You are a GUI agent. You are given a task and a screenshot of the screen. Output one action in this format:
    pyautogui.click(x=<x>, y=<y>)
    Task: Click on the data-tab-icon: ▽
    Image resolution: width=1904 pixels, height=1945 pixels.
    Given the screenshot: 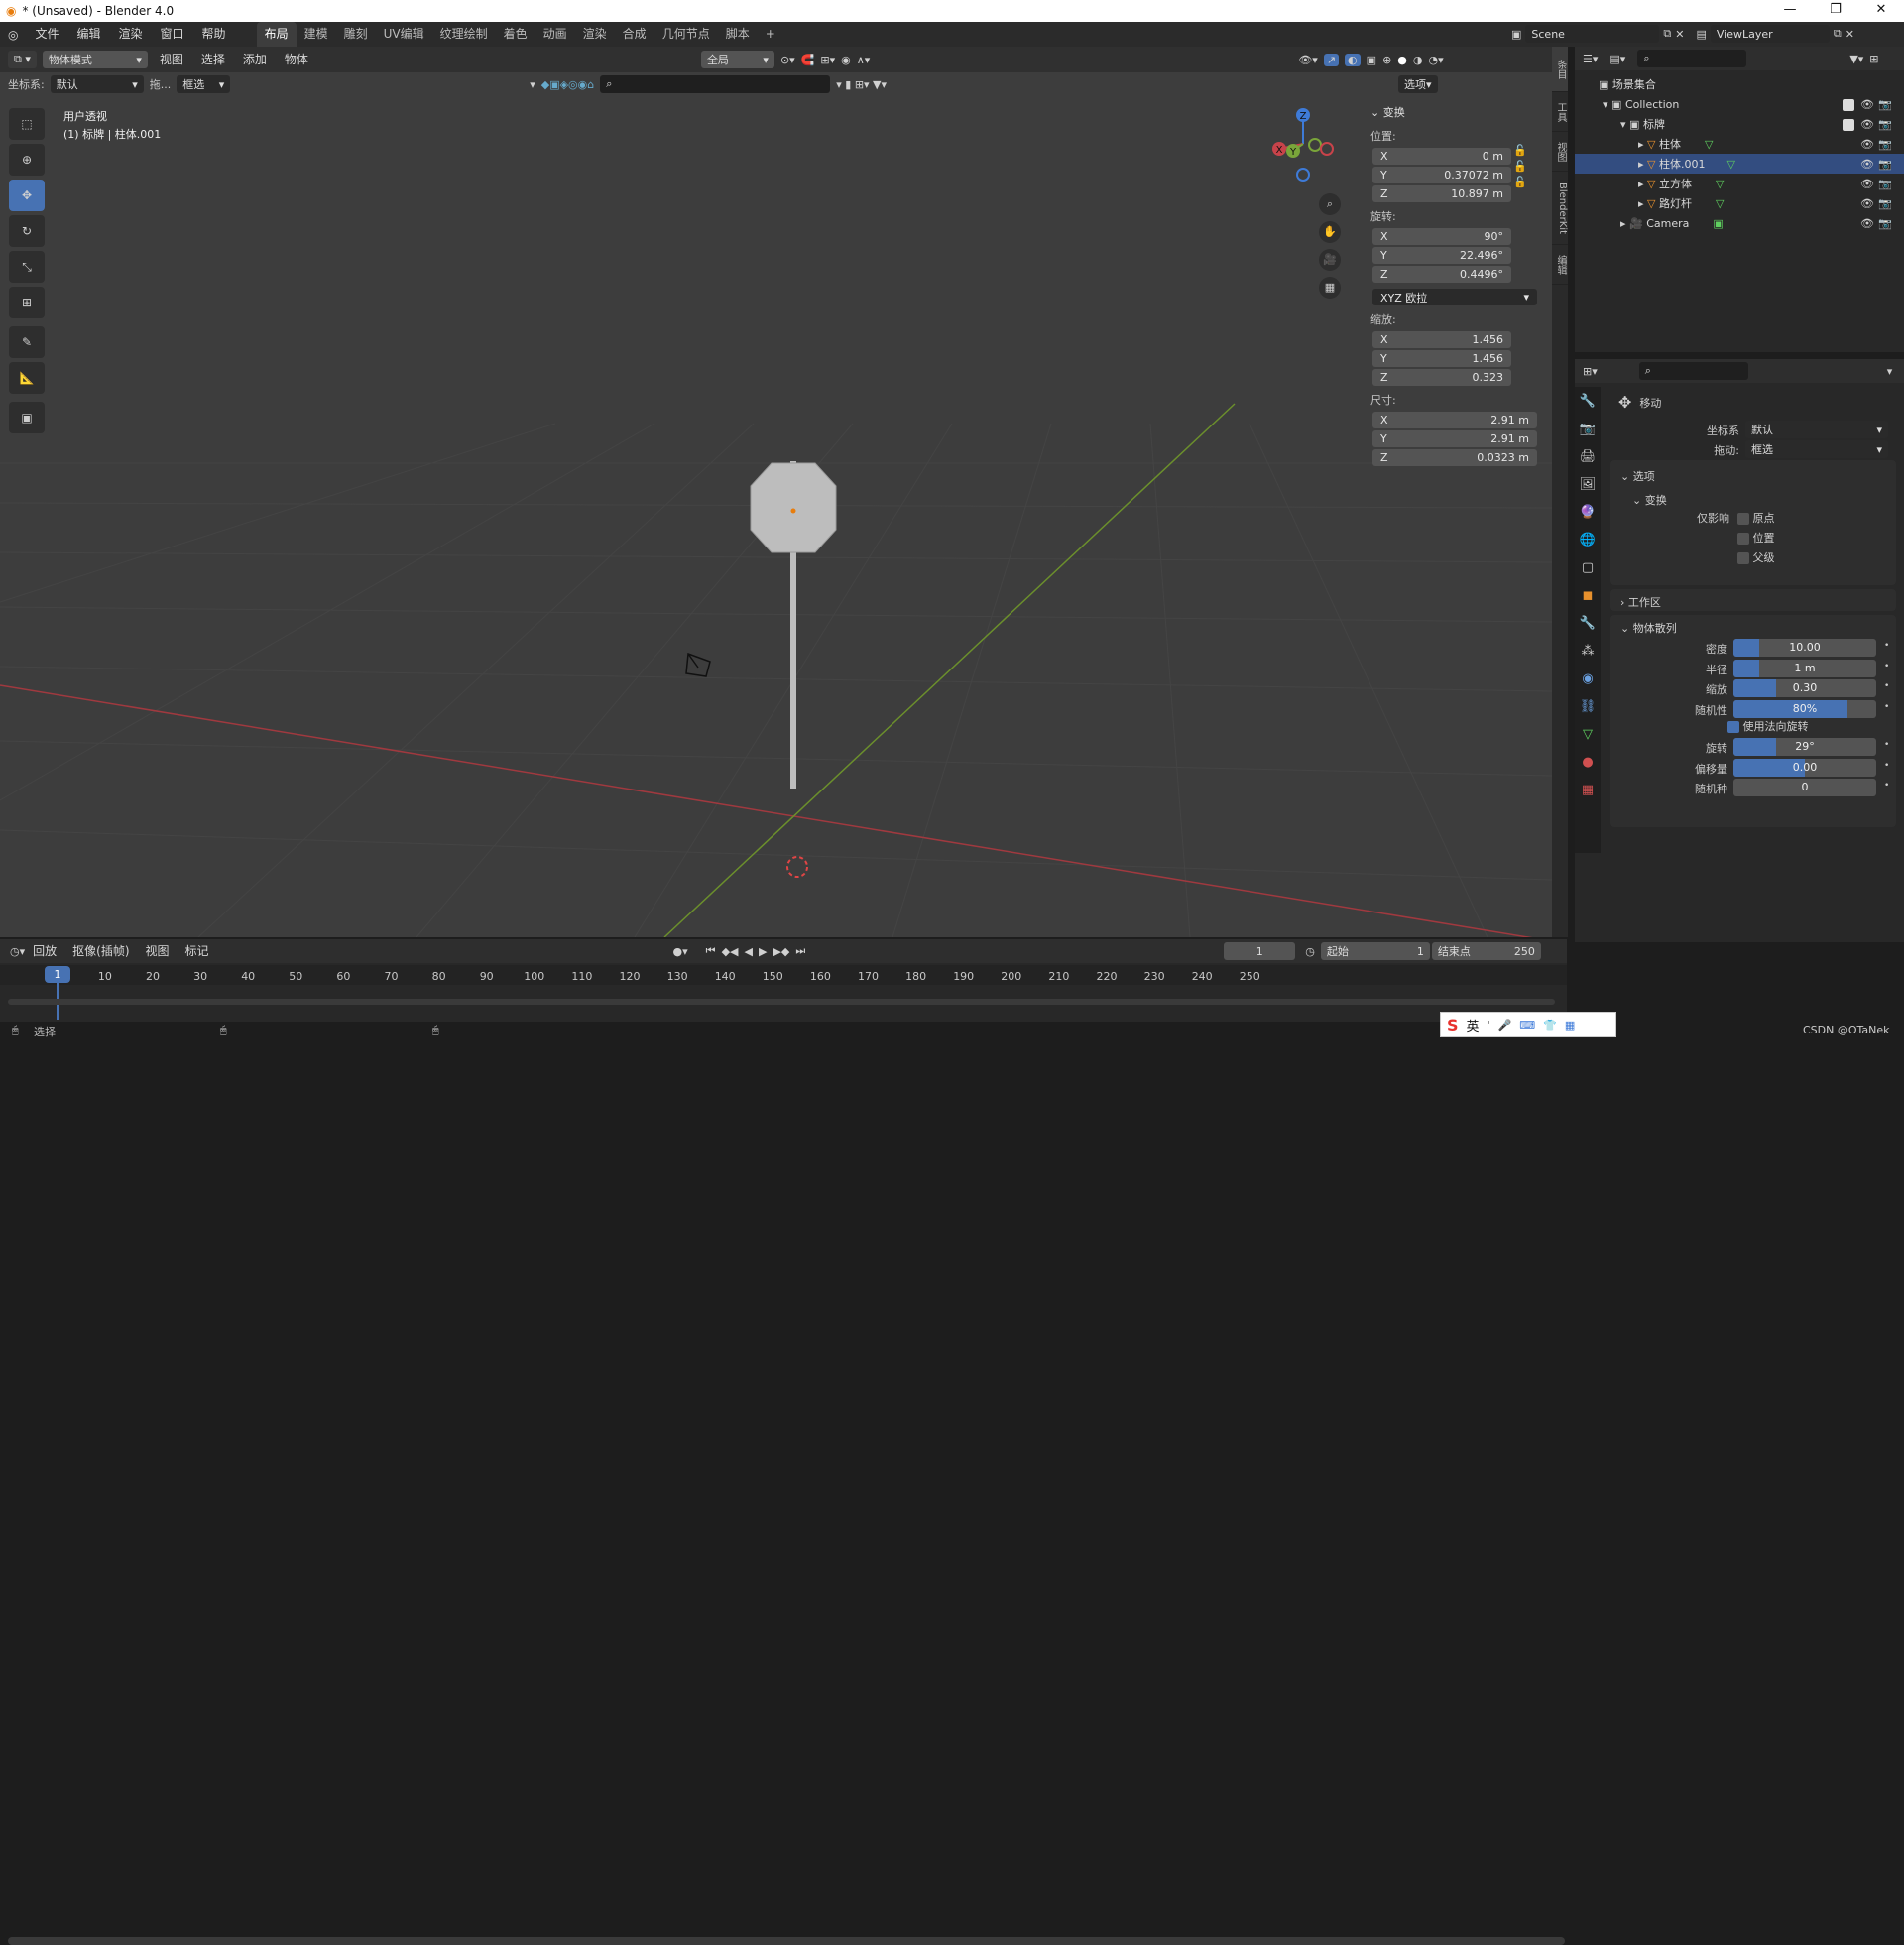 What is the action you would take?
    pyautogui.click(x=1588, y=734)
    